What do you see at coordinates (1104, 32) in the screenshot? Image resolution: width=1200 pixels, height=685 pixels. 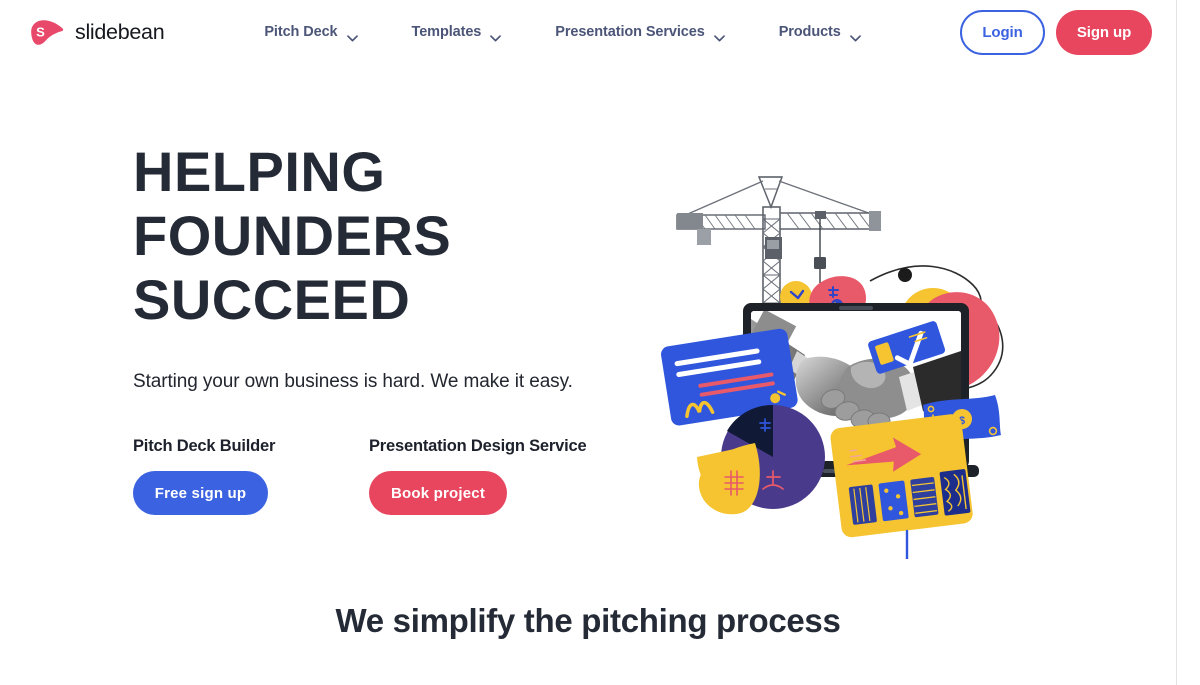 I see `signup-button: Sign up` at bounding box center [1104, 32].